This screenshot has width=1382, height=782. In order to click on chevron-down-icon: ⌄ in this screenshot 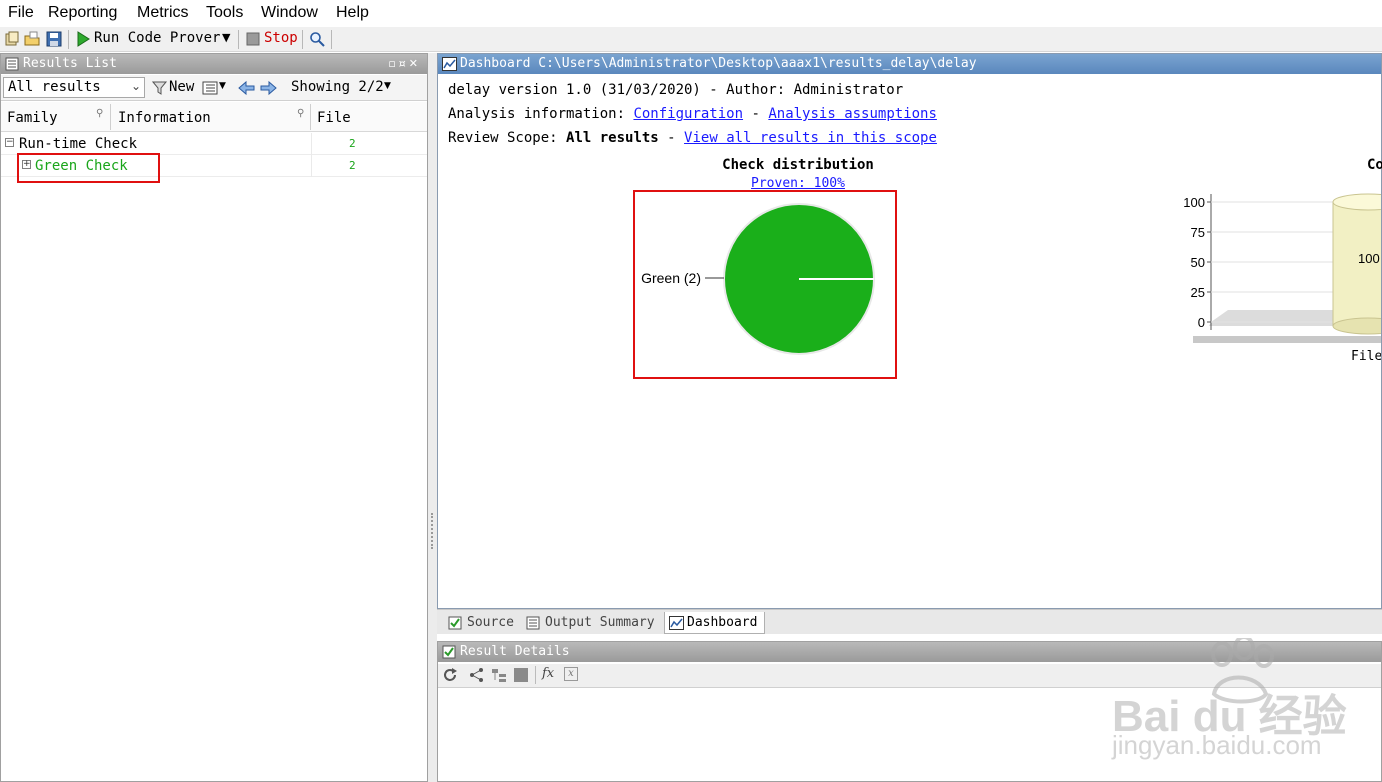, I will do `click(135, 86)`.